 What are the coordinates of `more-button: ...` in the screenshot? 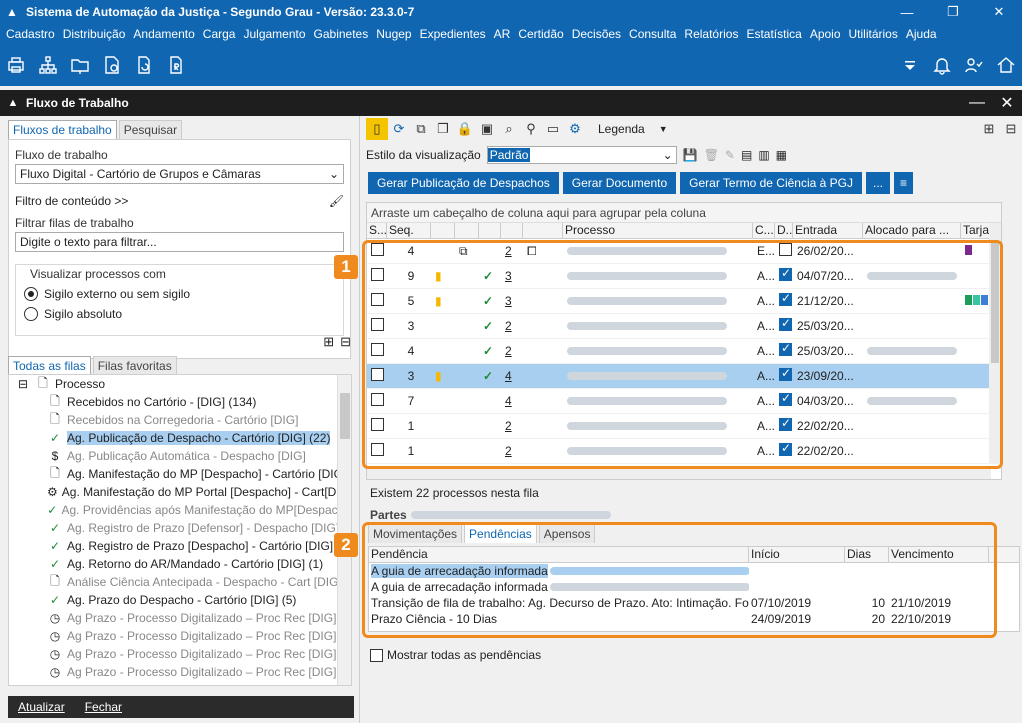 It's located at (878, 183).